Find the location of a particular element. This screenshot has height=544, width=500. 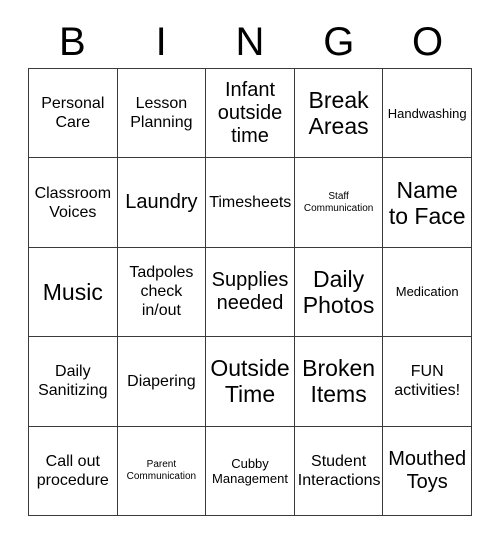

bingo-cell: Parent Communication is located at coordinates (162, 471).